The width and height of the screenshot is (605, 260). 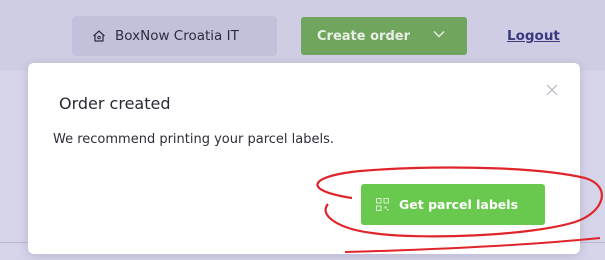 I want to click on close-icon, so click(x=552, y=90).